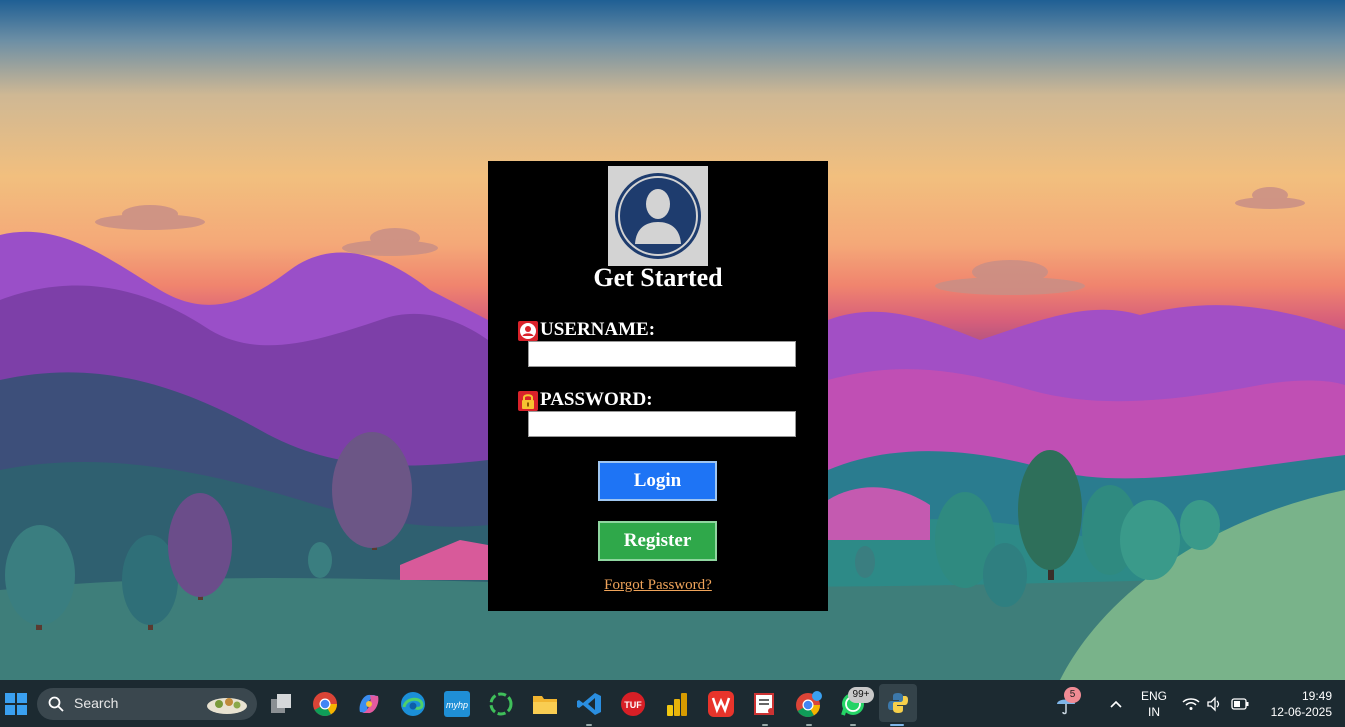 Image resolution: width=1345 pixels, height=727 pixels. I want to click on whatsapp-badge: 99+, so click(861, 695).